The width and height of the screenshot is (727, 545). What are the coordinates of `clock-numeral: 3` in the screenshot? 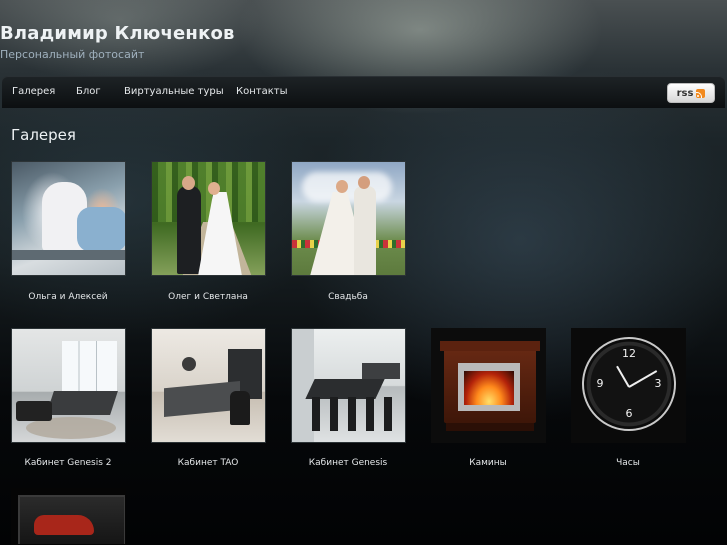 It's located at (658, 383).